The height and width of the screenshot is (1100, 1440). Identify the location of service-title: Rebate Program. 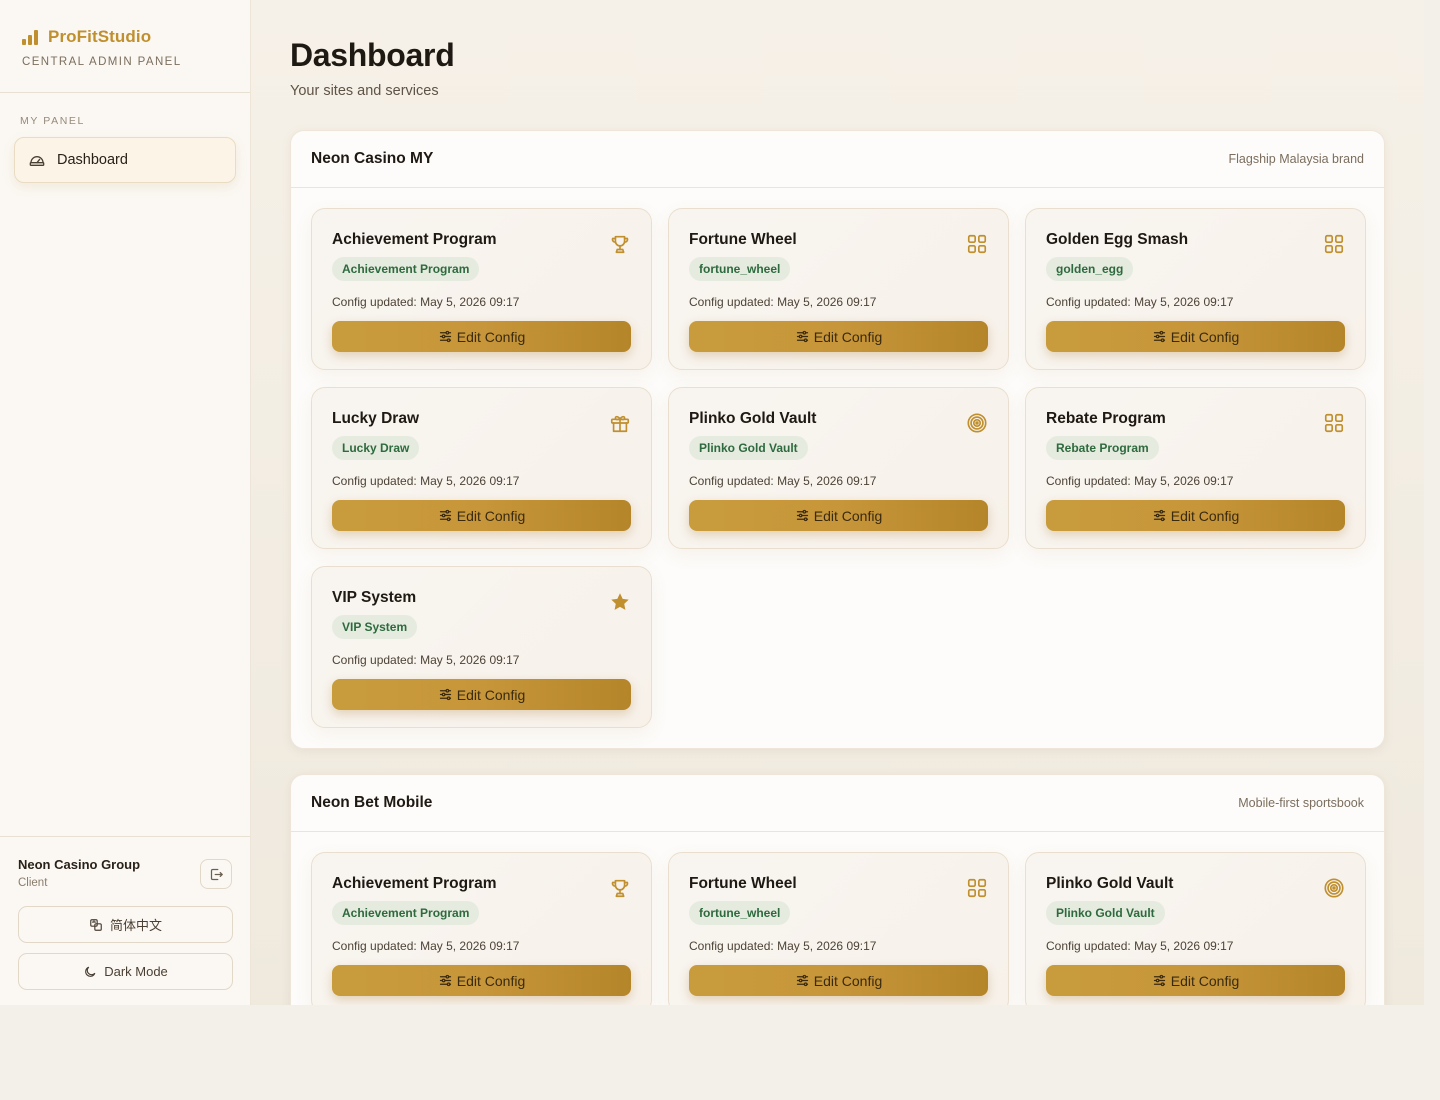
(1106, 418).